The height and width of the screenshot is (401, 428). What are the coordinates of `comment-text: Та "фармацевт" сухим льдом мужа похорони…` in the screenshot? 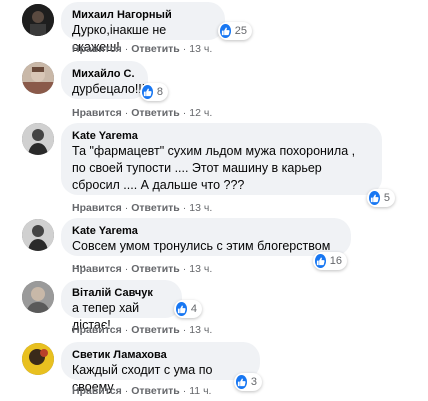 It's located at (214, 168).